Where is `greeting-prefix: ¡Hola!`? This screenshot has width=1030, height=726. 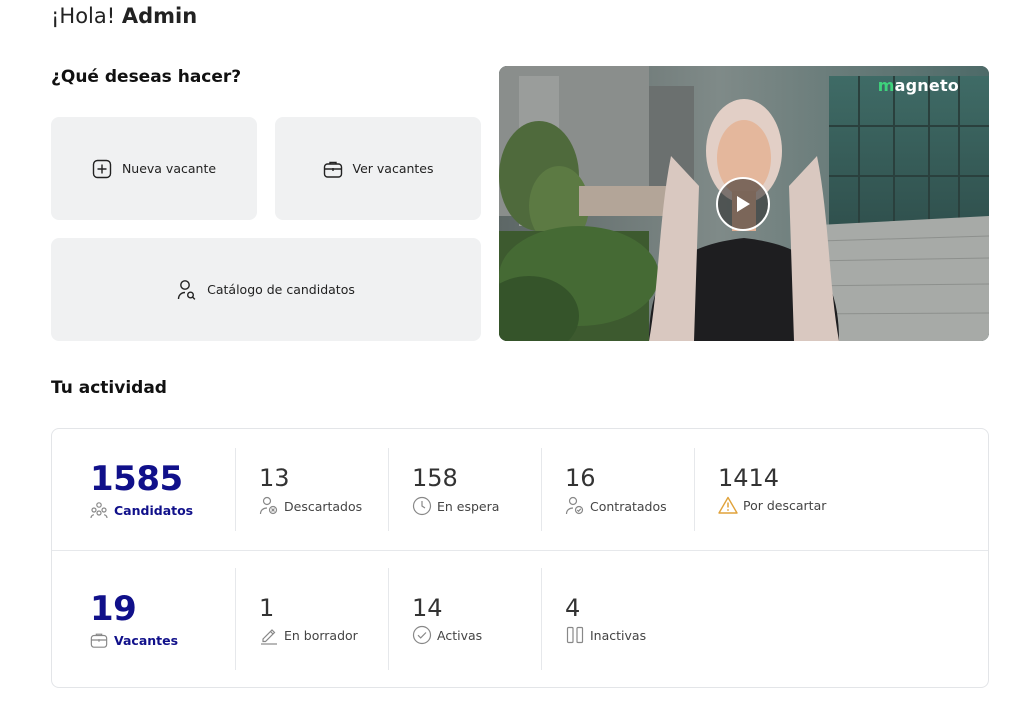 greeting-prefix: ¡Hola! is located at coordinates (83, 16).